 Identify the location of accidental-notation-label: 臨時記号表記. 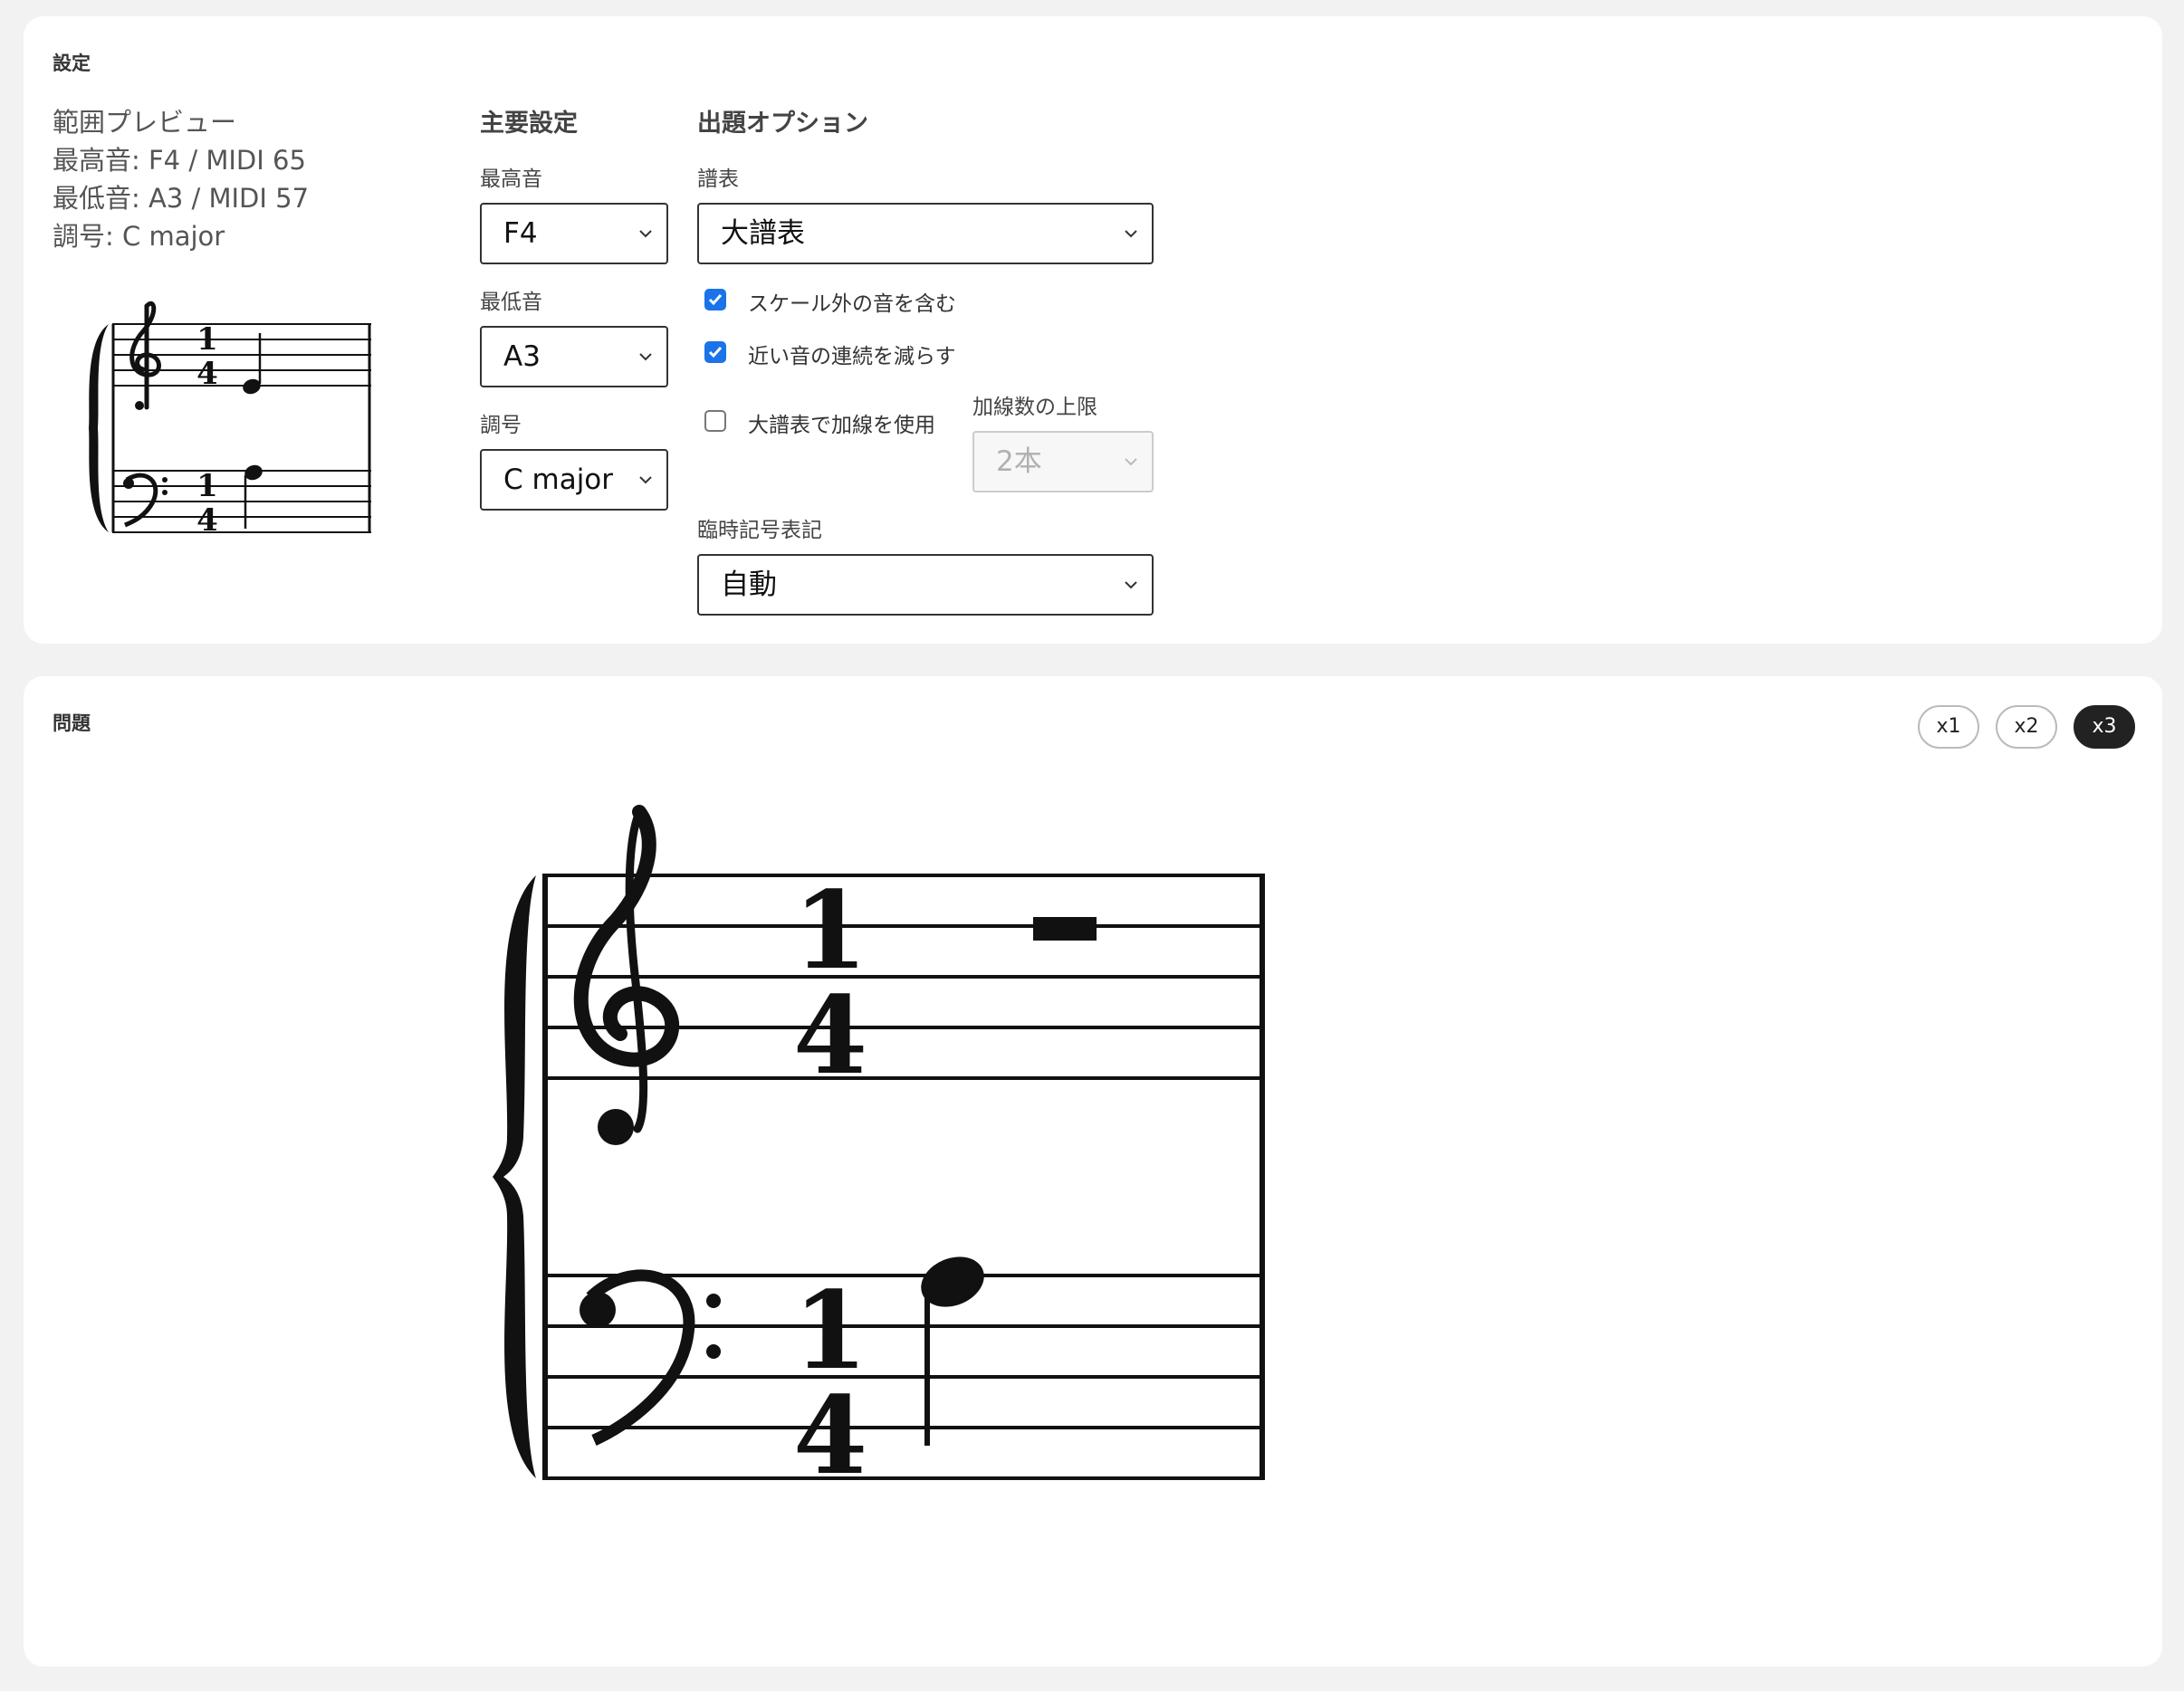
(759, 530).